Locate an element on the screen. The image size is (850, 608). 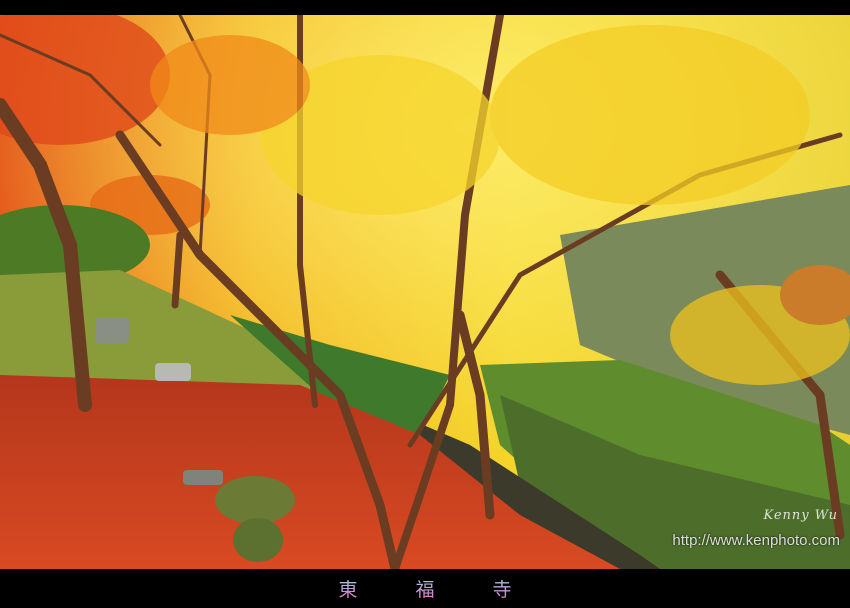
caption-bar: 東 福 寺 is located at coordinates (425, 588).